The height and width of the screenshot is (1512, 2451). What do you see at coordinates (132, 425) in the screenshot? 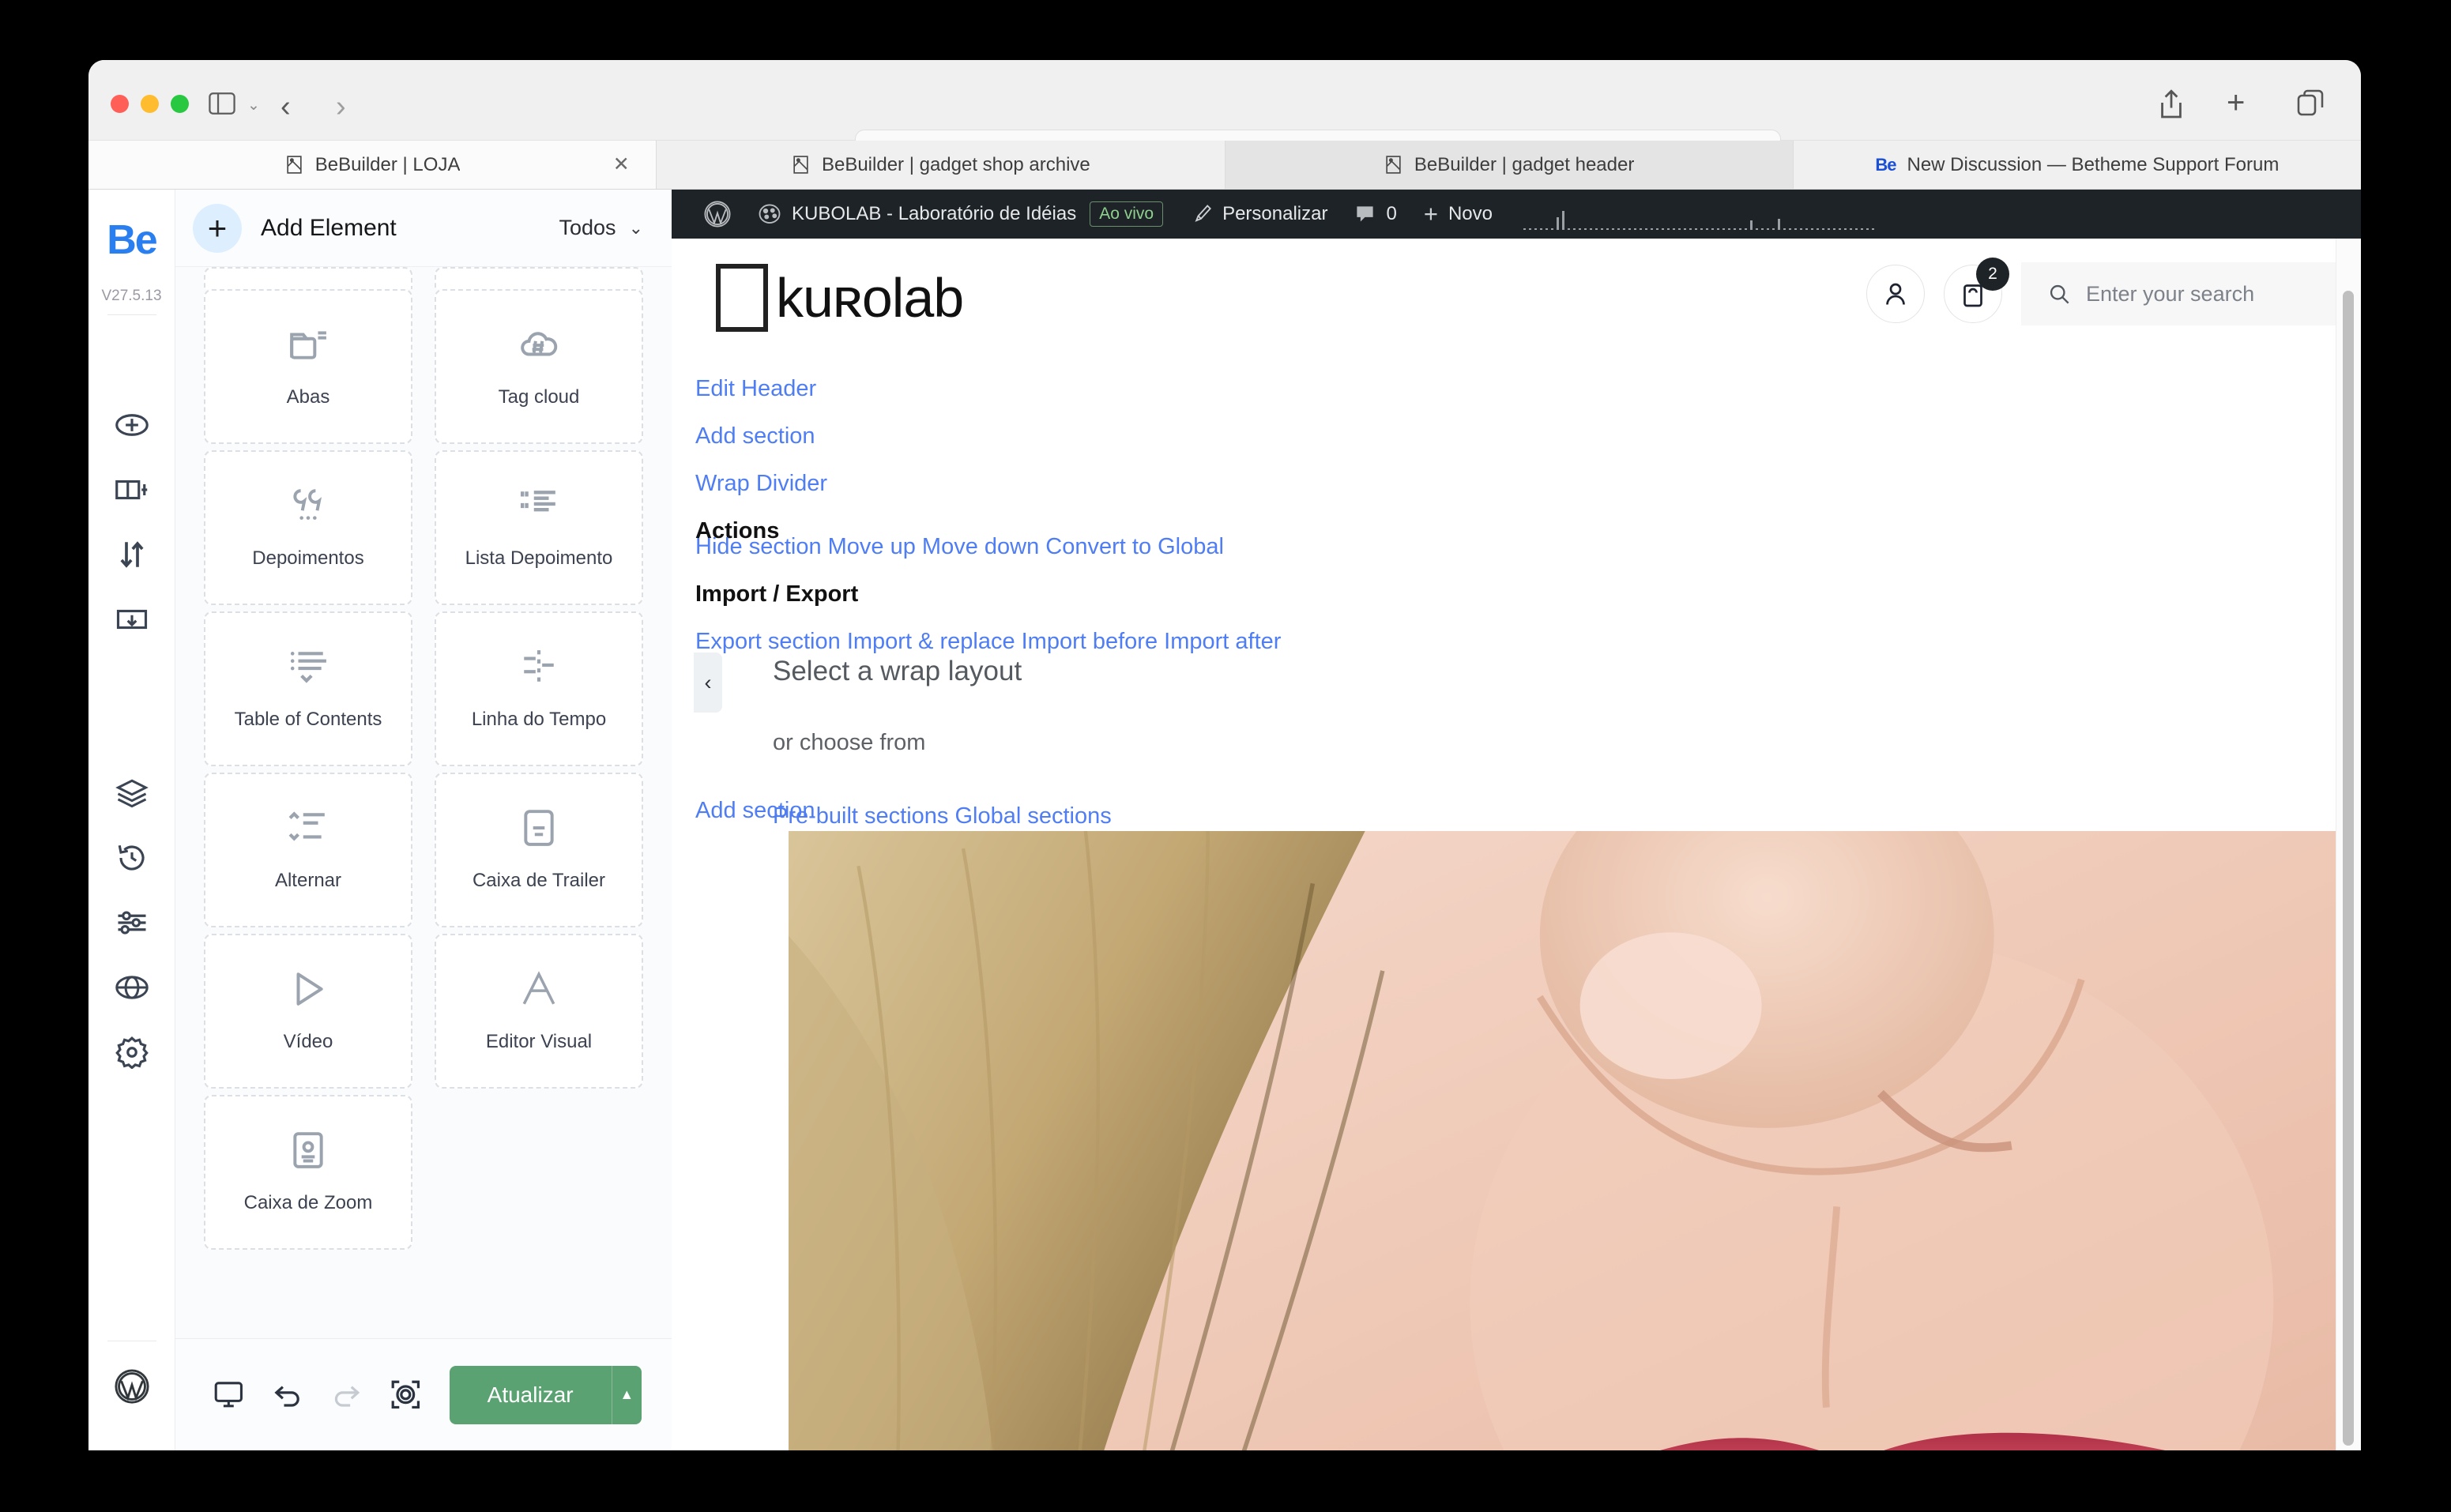
I see `add-circle-icon` at bounding box center [132, 425].